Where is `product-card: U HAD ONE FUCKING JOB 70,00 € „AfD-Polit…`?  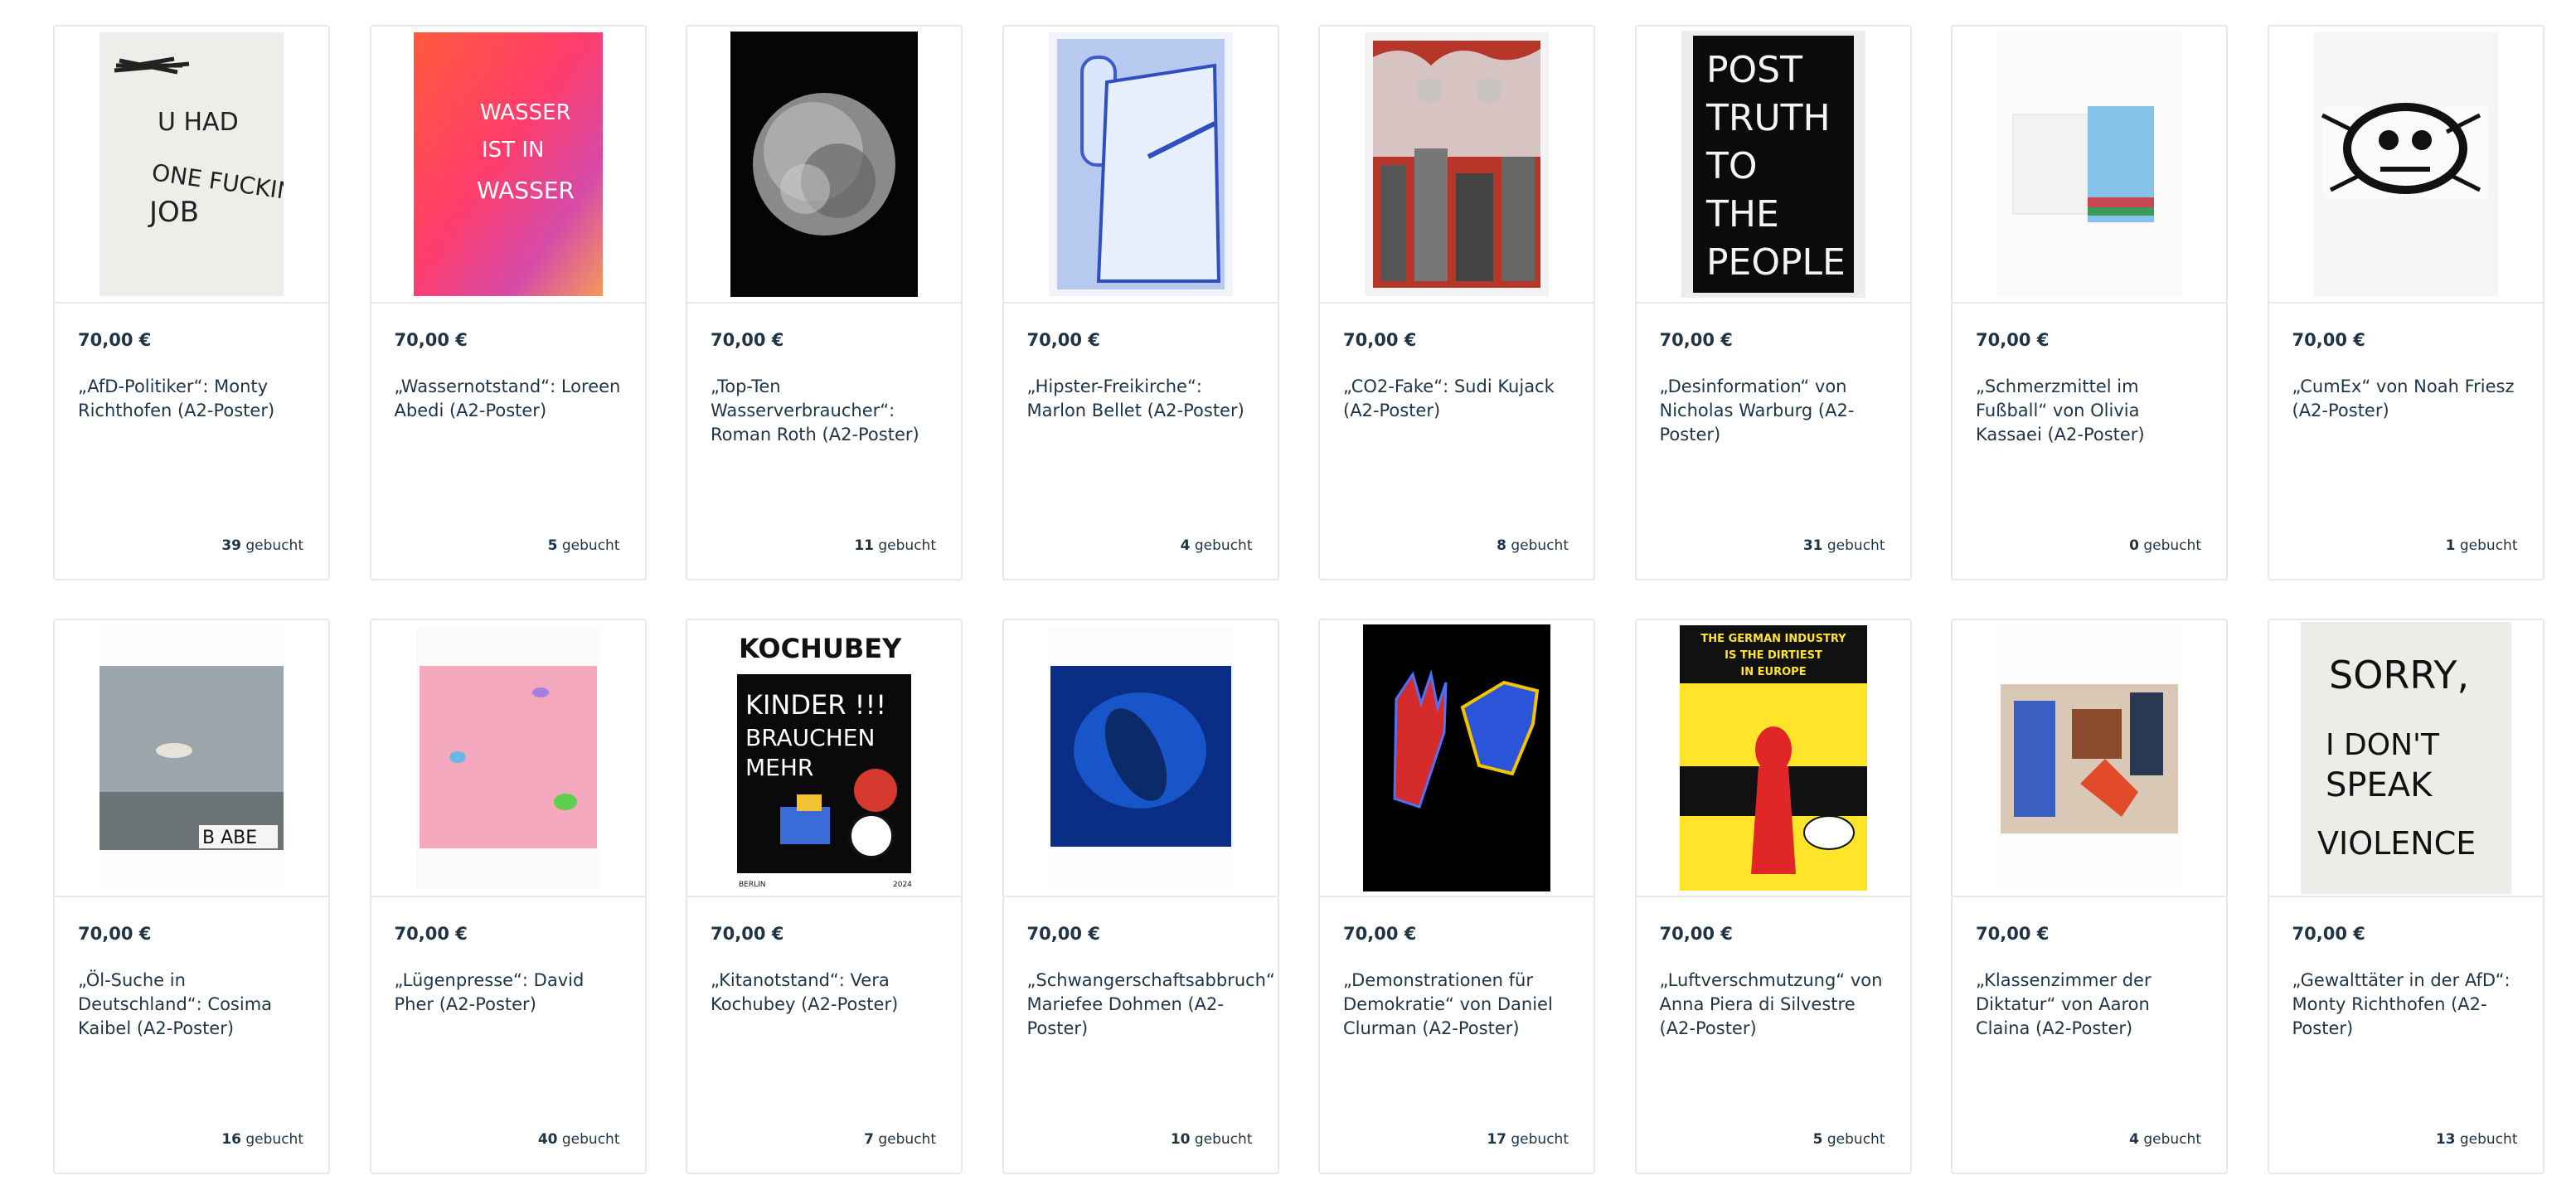 product-card: U HAD ONE FUCKING JOB 70,00 € „AfD-Polit… is located at coordinates (191, 302).